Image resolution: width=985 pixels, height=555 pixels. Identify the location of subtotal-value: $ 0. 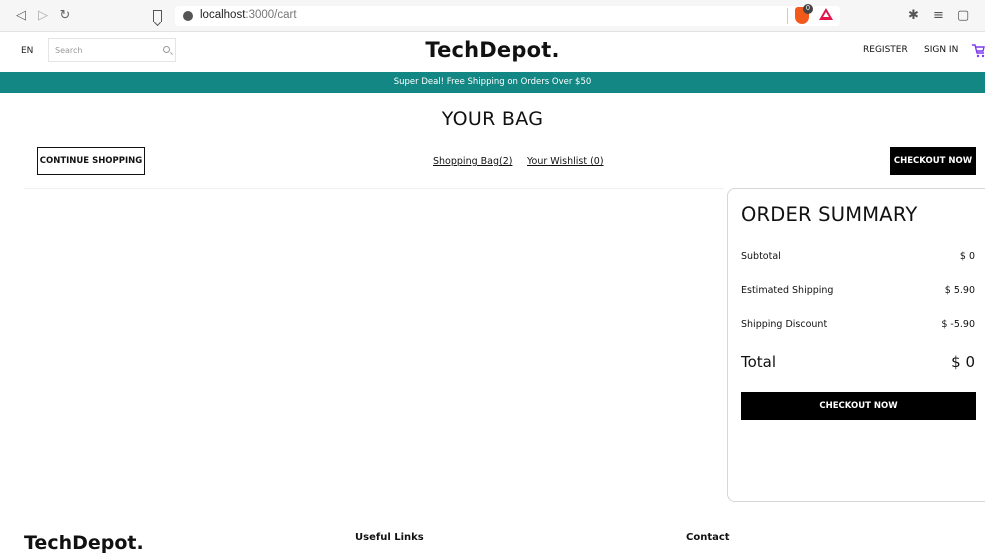
(967, 256).